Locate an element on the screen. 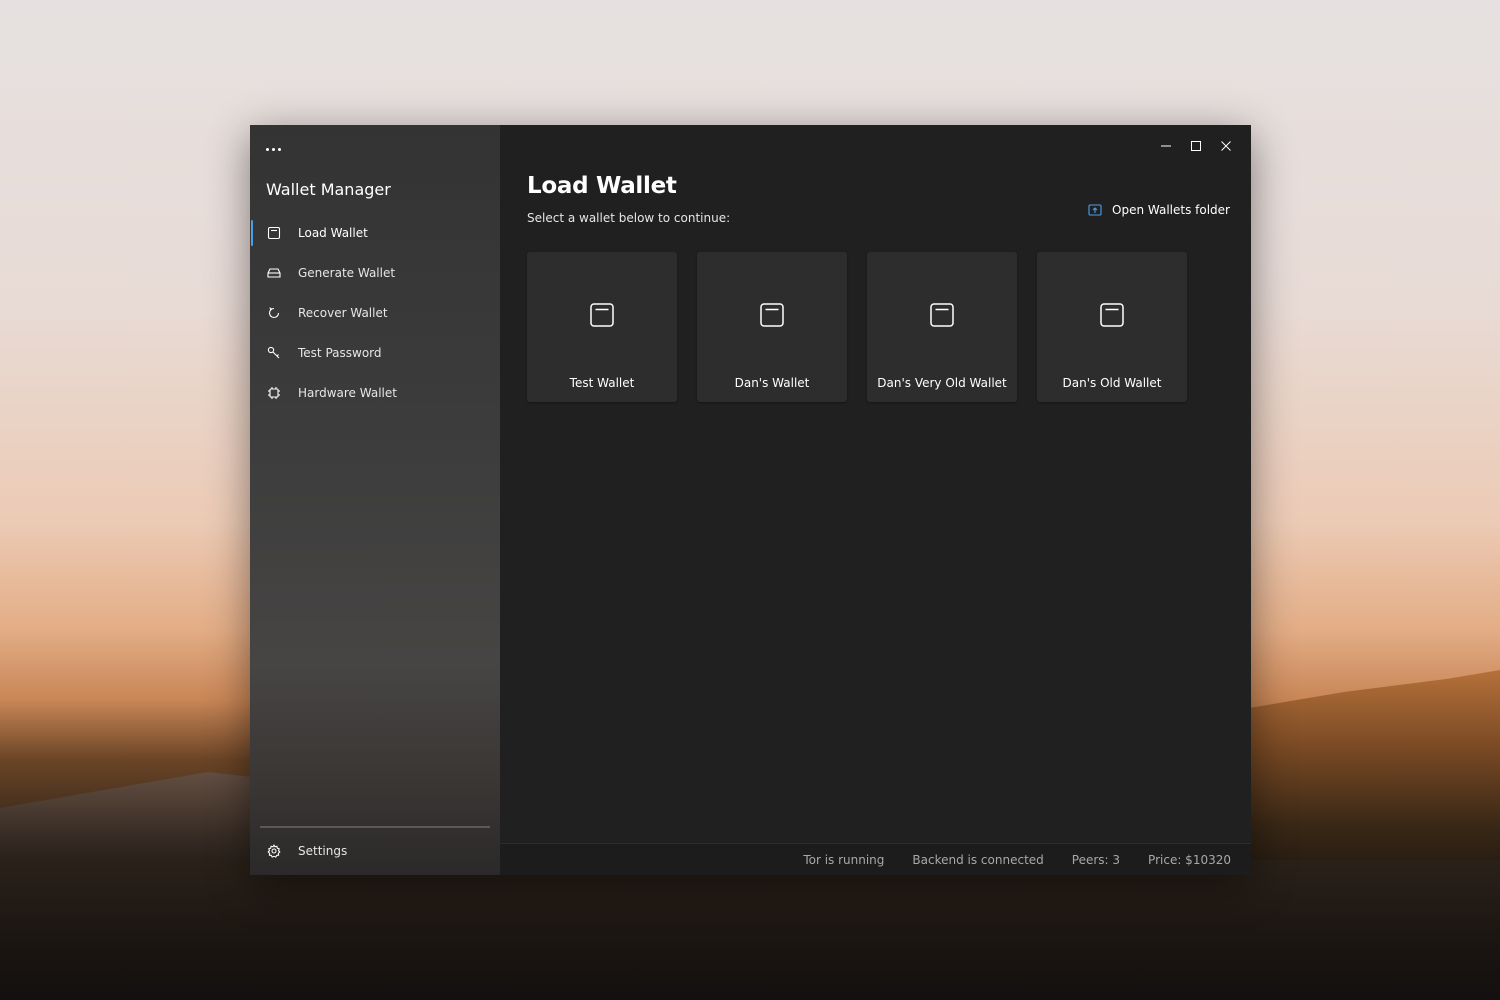  maximize-icon is located at coordinates (1196, 146).